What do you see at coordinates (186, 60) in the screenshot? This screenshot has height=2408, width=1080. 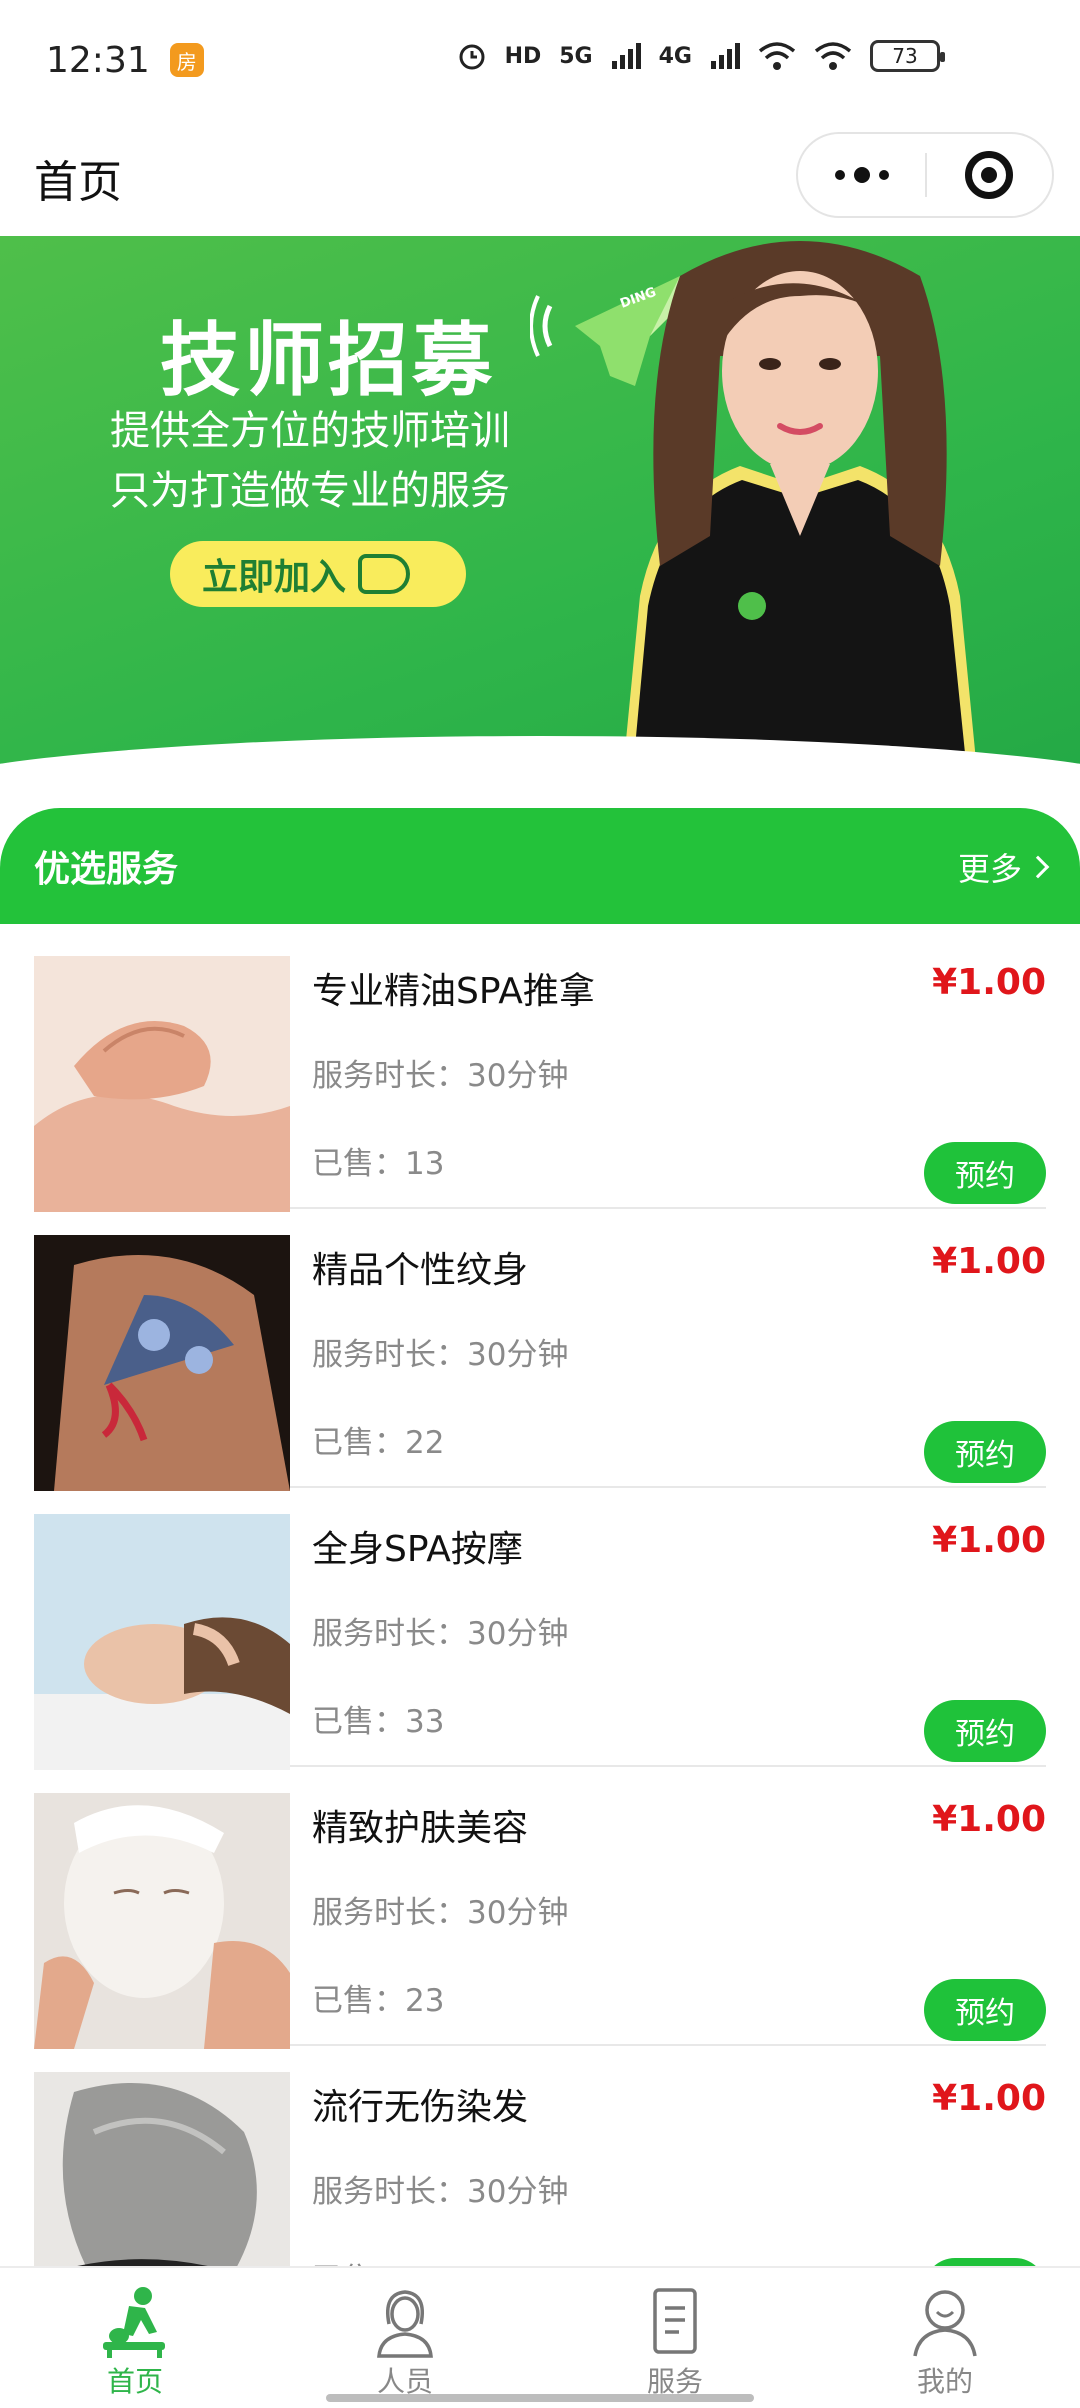 I see `app-notification-icon: 房` at bounding box center [186, 60].